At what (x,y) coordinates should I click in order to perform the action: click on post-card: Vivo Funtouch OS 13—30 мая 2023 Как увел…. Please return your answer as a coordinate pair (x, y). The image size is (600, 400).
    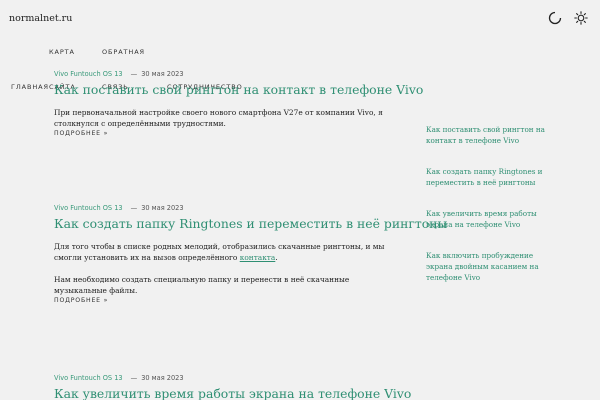
    Looking at the image, I should click on (232, 387).